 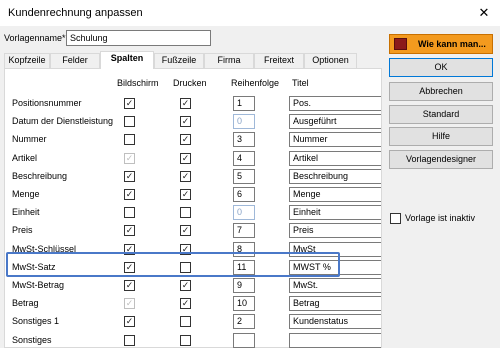 What do you see at coordinates (36, 321) in the screenshot?
I see `row-label: Sonstiges 1` at bounding box center [36, 321].